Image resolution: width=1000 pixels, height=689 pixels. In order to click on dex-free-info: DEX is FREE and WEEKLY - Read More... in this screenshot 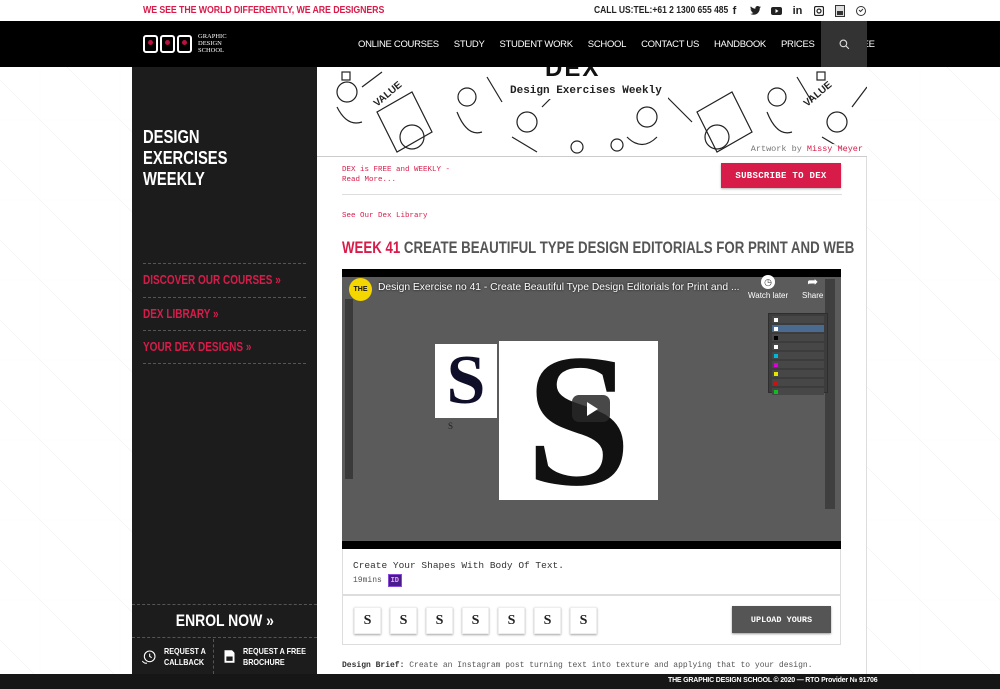, I will do `click(396, 175)`.